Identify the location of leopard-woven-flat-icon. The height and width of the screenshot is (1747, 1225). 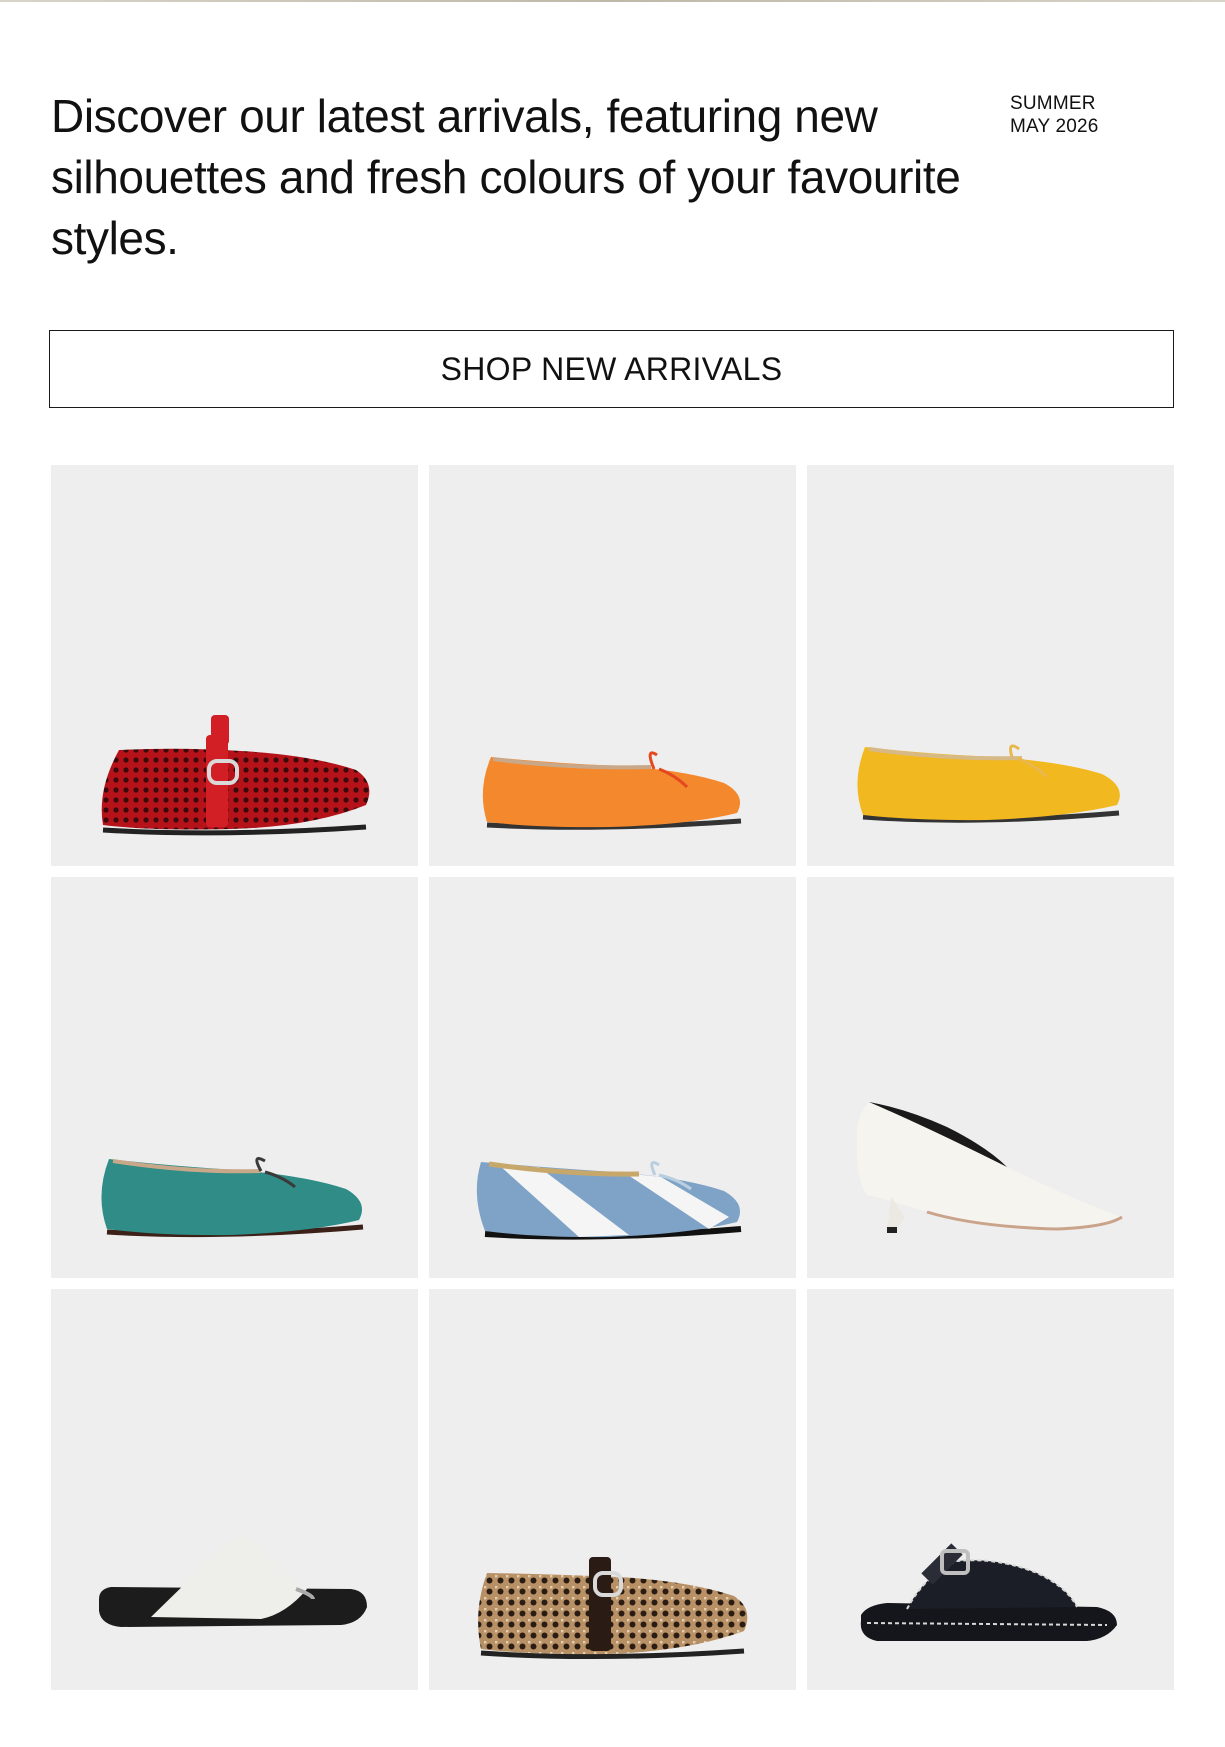
(613, 1608).